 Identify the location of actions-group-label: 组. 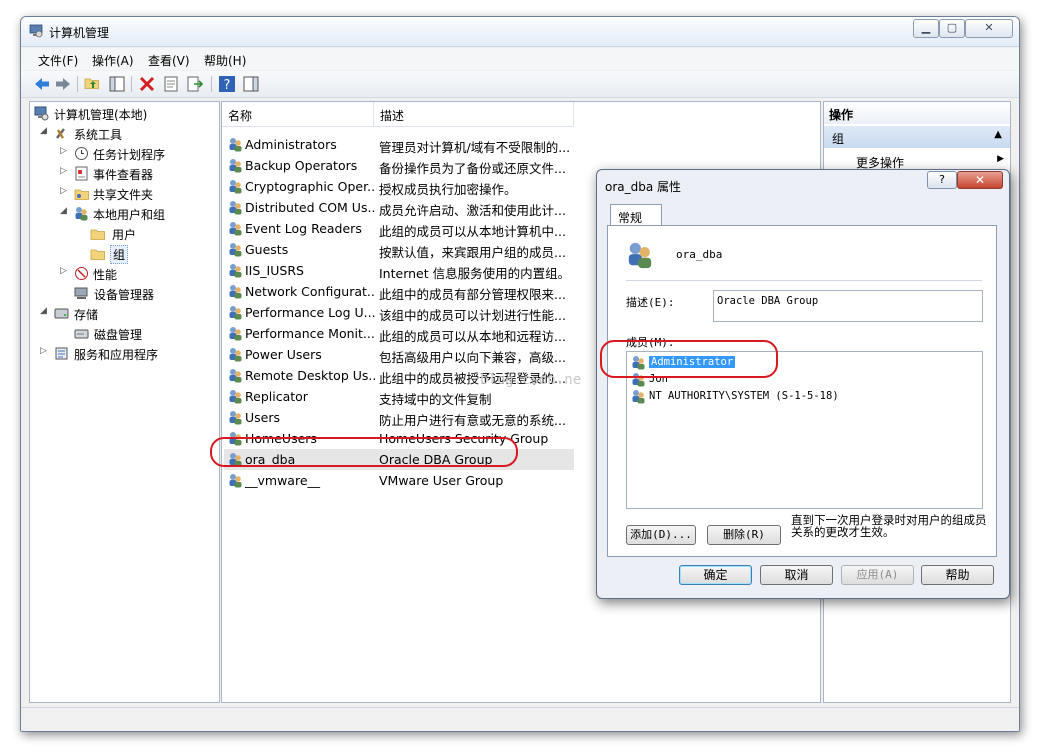
(838, 139).